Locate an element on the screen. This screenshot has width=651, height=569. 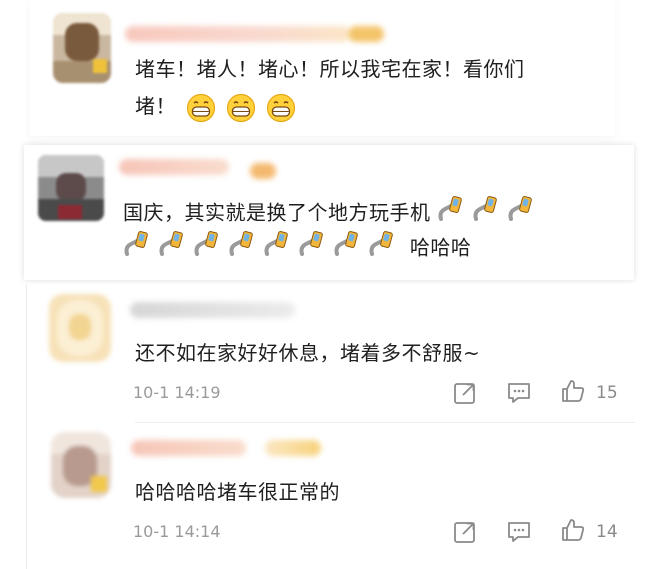
reply-text: 哈哈哈哈堵车很正常的 is located at coordinates (237, 492).